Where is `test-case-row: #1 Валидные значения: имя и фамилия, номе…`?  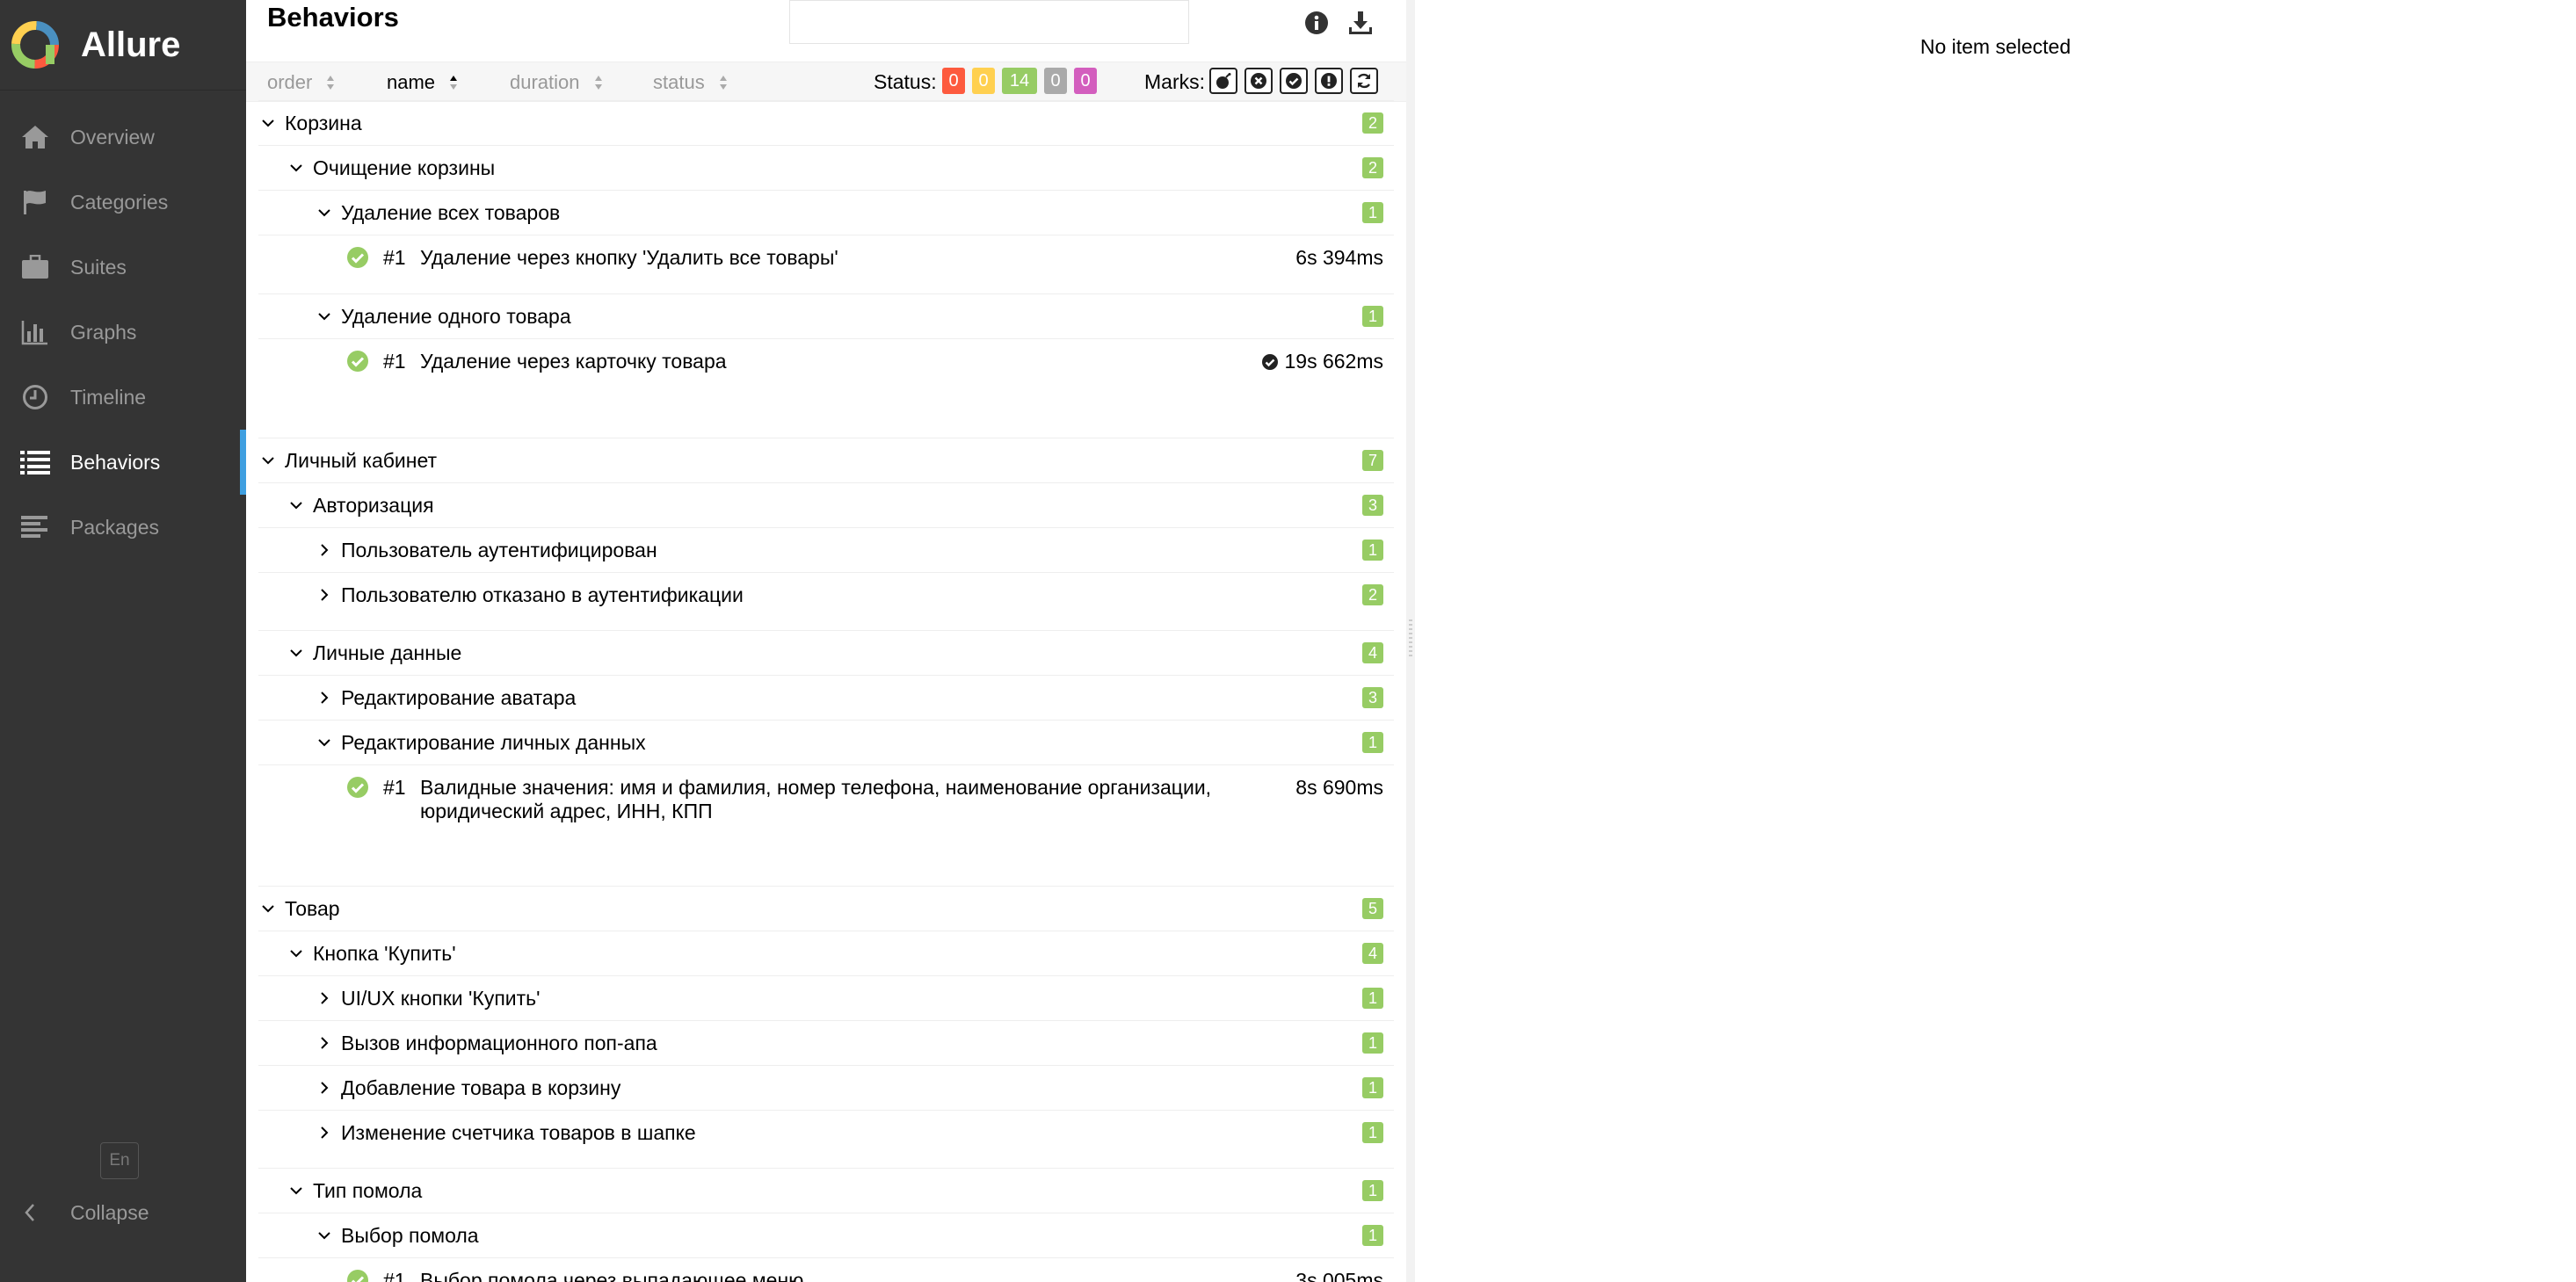 test-case-row: #1 Валидные значения: имя и фамилия, номе… is located at coordinates (826, 804).